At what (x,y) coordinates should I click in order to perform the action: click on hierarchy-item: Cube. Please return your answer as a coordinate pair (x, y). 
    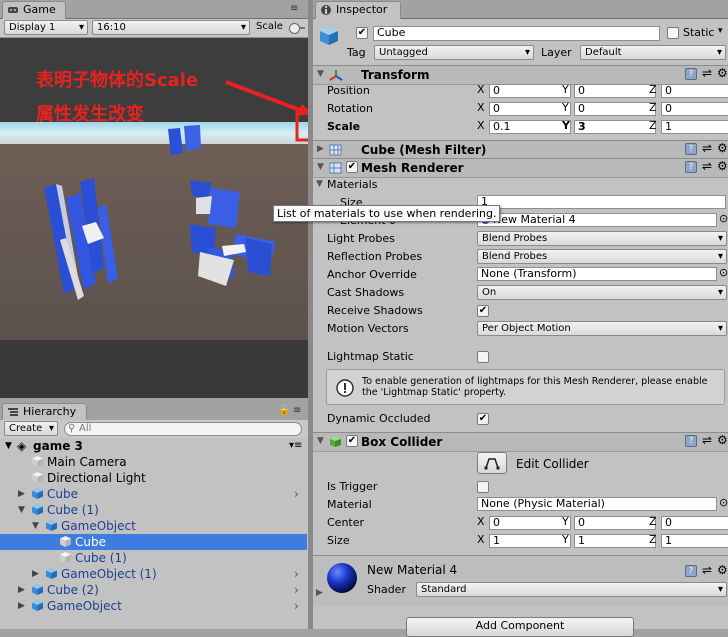
    Looking at the image, I should click on (153, 542).